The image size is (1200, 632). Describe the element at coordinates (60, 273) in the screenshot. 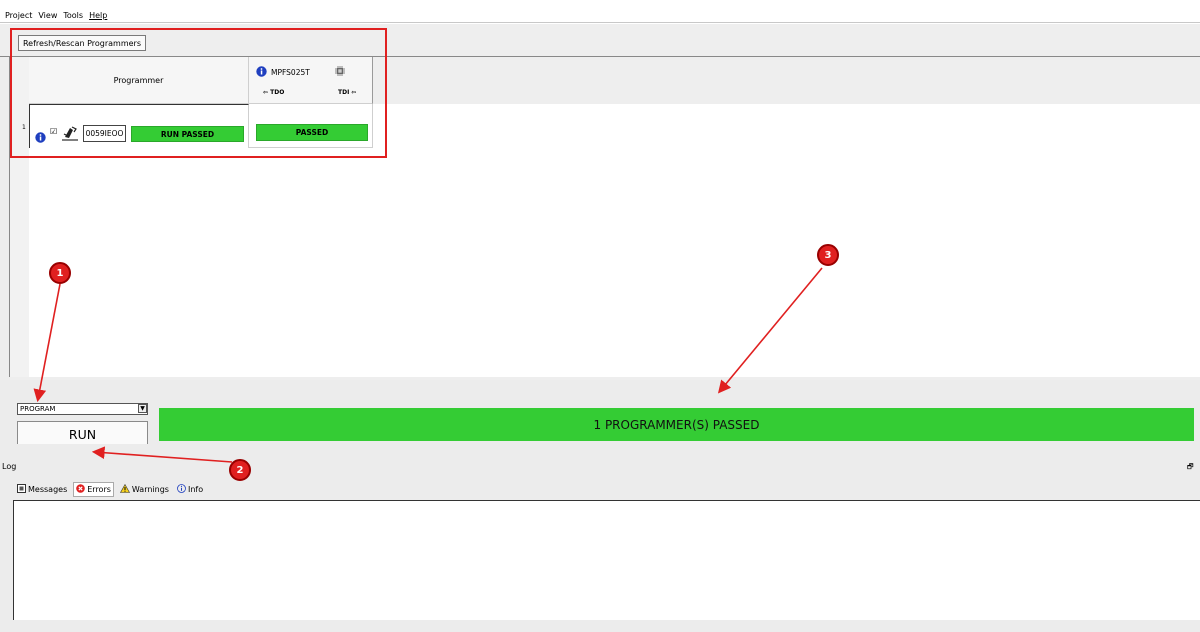

I see `annotation-badge-1: 1` at that location.